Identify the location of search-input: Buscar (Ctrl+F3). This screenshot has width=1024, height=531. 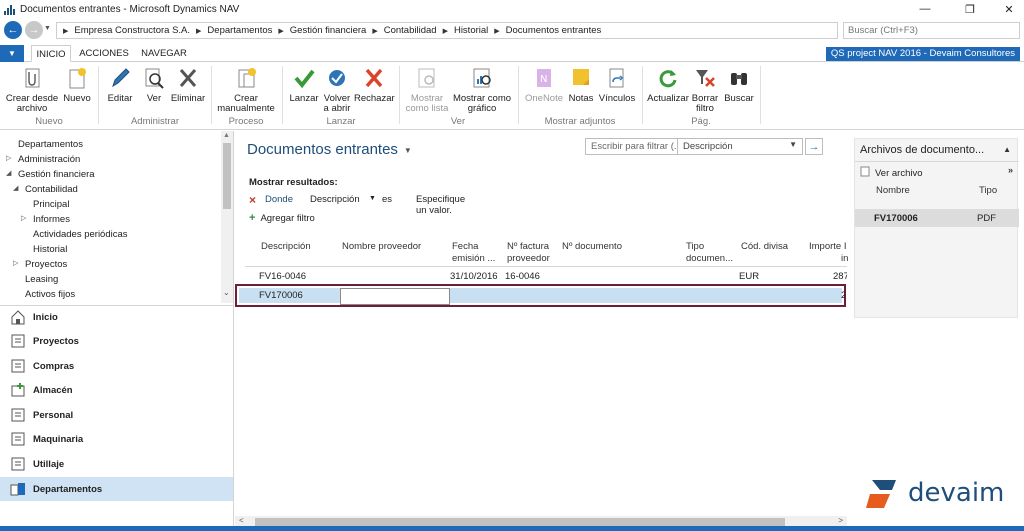
(931, 30).